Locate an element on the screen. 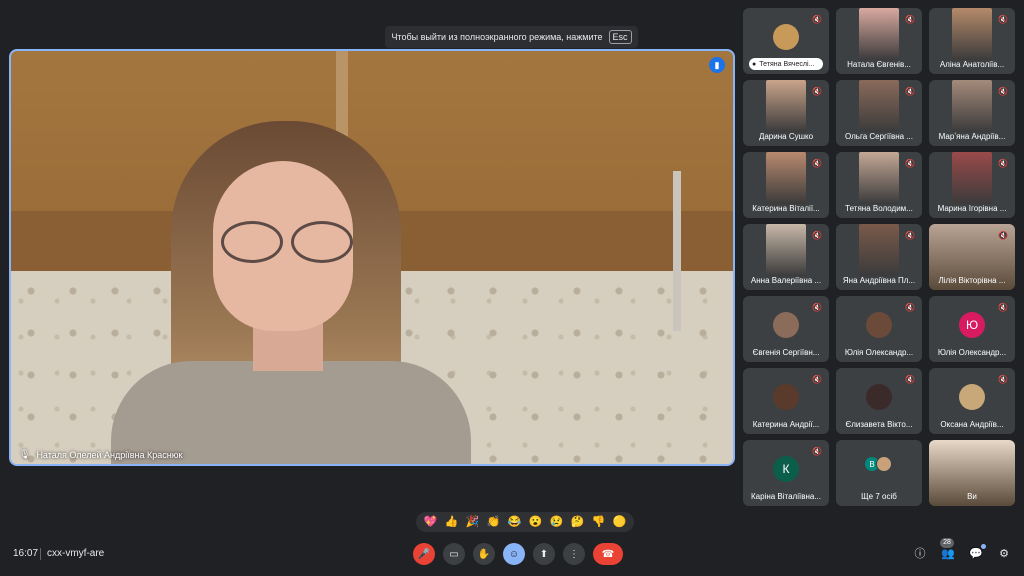 This screenshot has height=576, width=1024. hand-icon: ✋ is located at coordinates (484, 554).